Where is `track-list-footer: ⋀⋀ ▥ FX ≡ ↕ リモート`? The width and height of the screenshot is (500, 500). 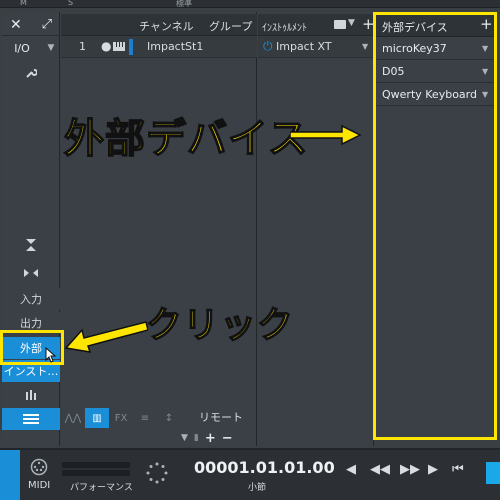 track-list-footer: ⋀⋀ ▥ FX ≡ ↕ リモート is located at coordinates (159, 418).